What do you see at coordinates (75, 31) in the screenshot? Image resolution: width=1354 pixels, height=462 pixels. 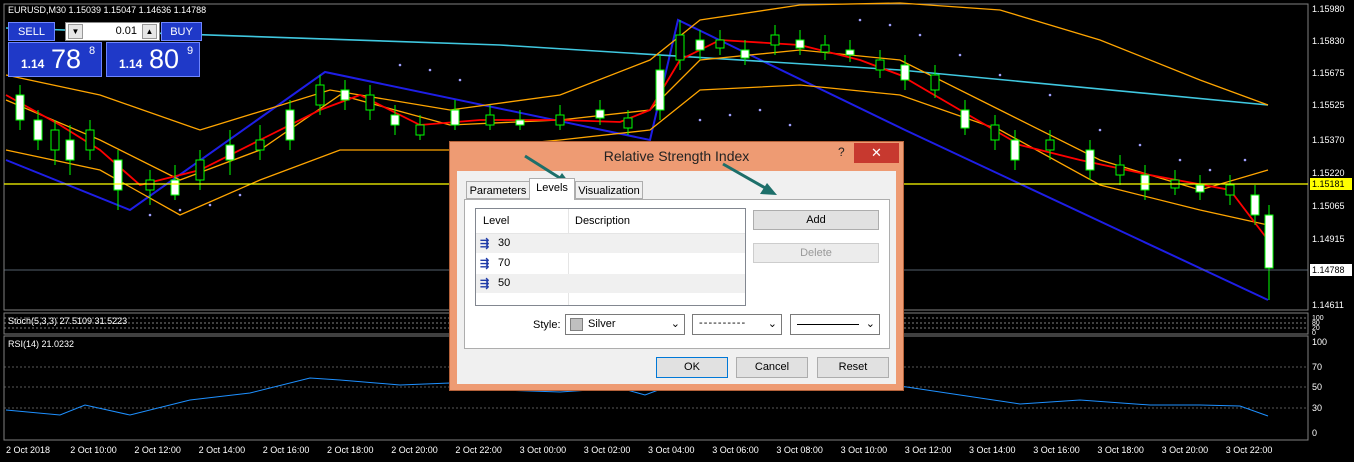 I see `lot-decrease-icon: ▼` at bounding box center [75, 31].